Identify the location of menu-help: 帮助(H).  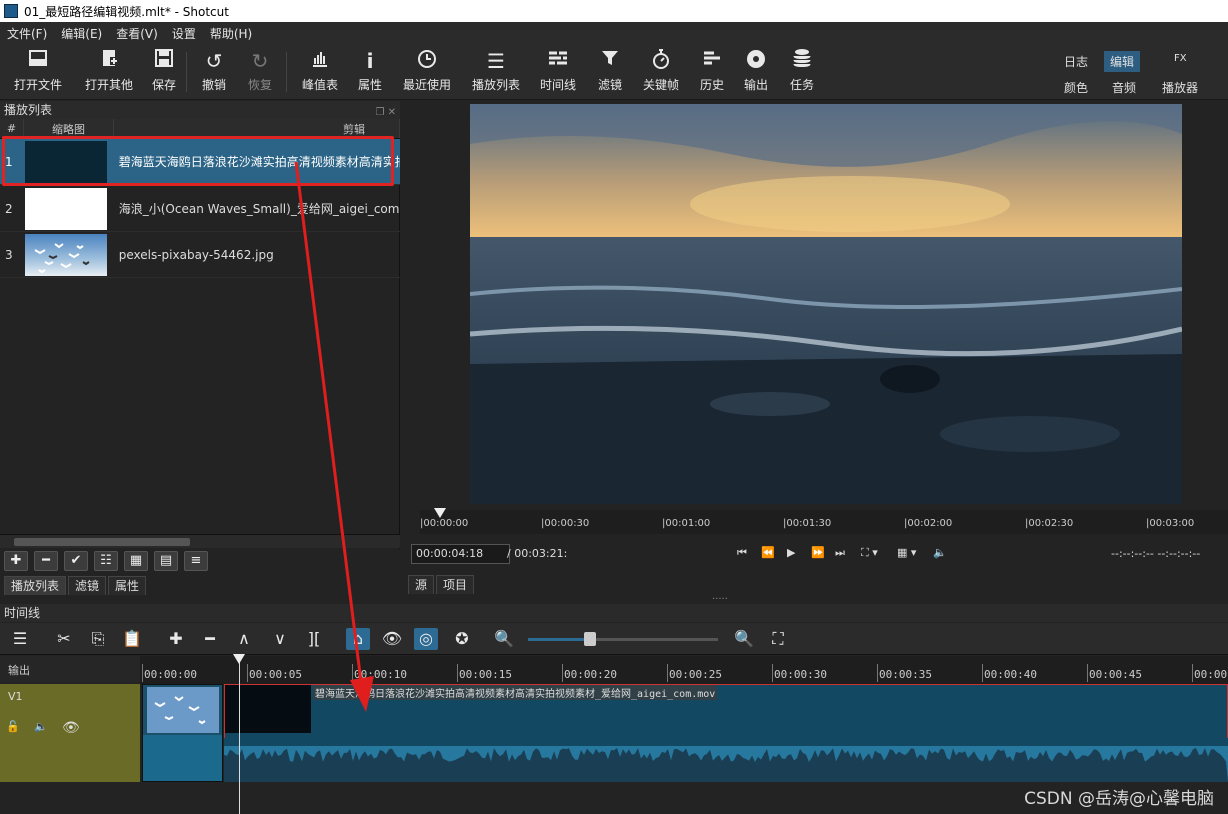
(231, 33).